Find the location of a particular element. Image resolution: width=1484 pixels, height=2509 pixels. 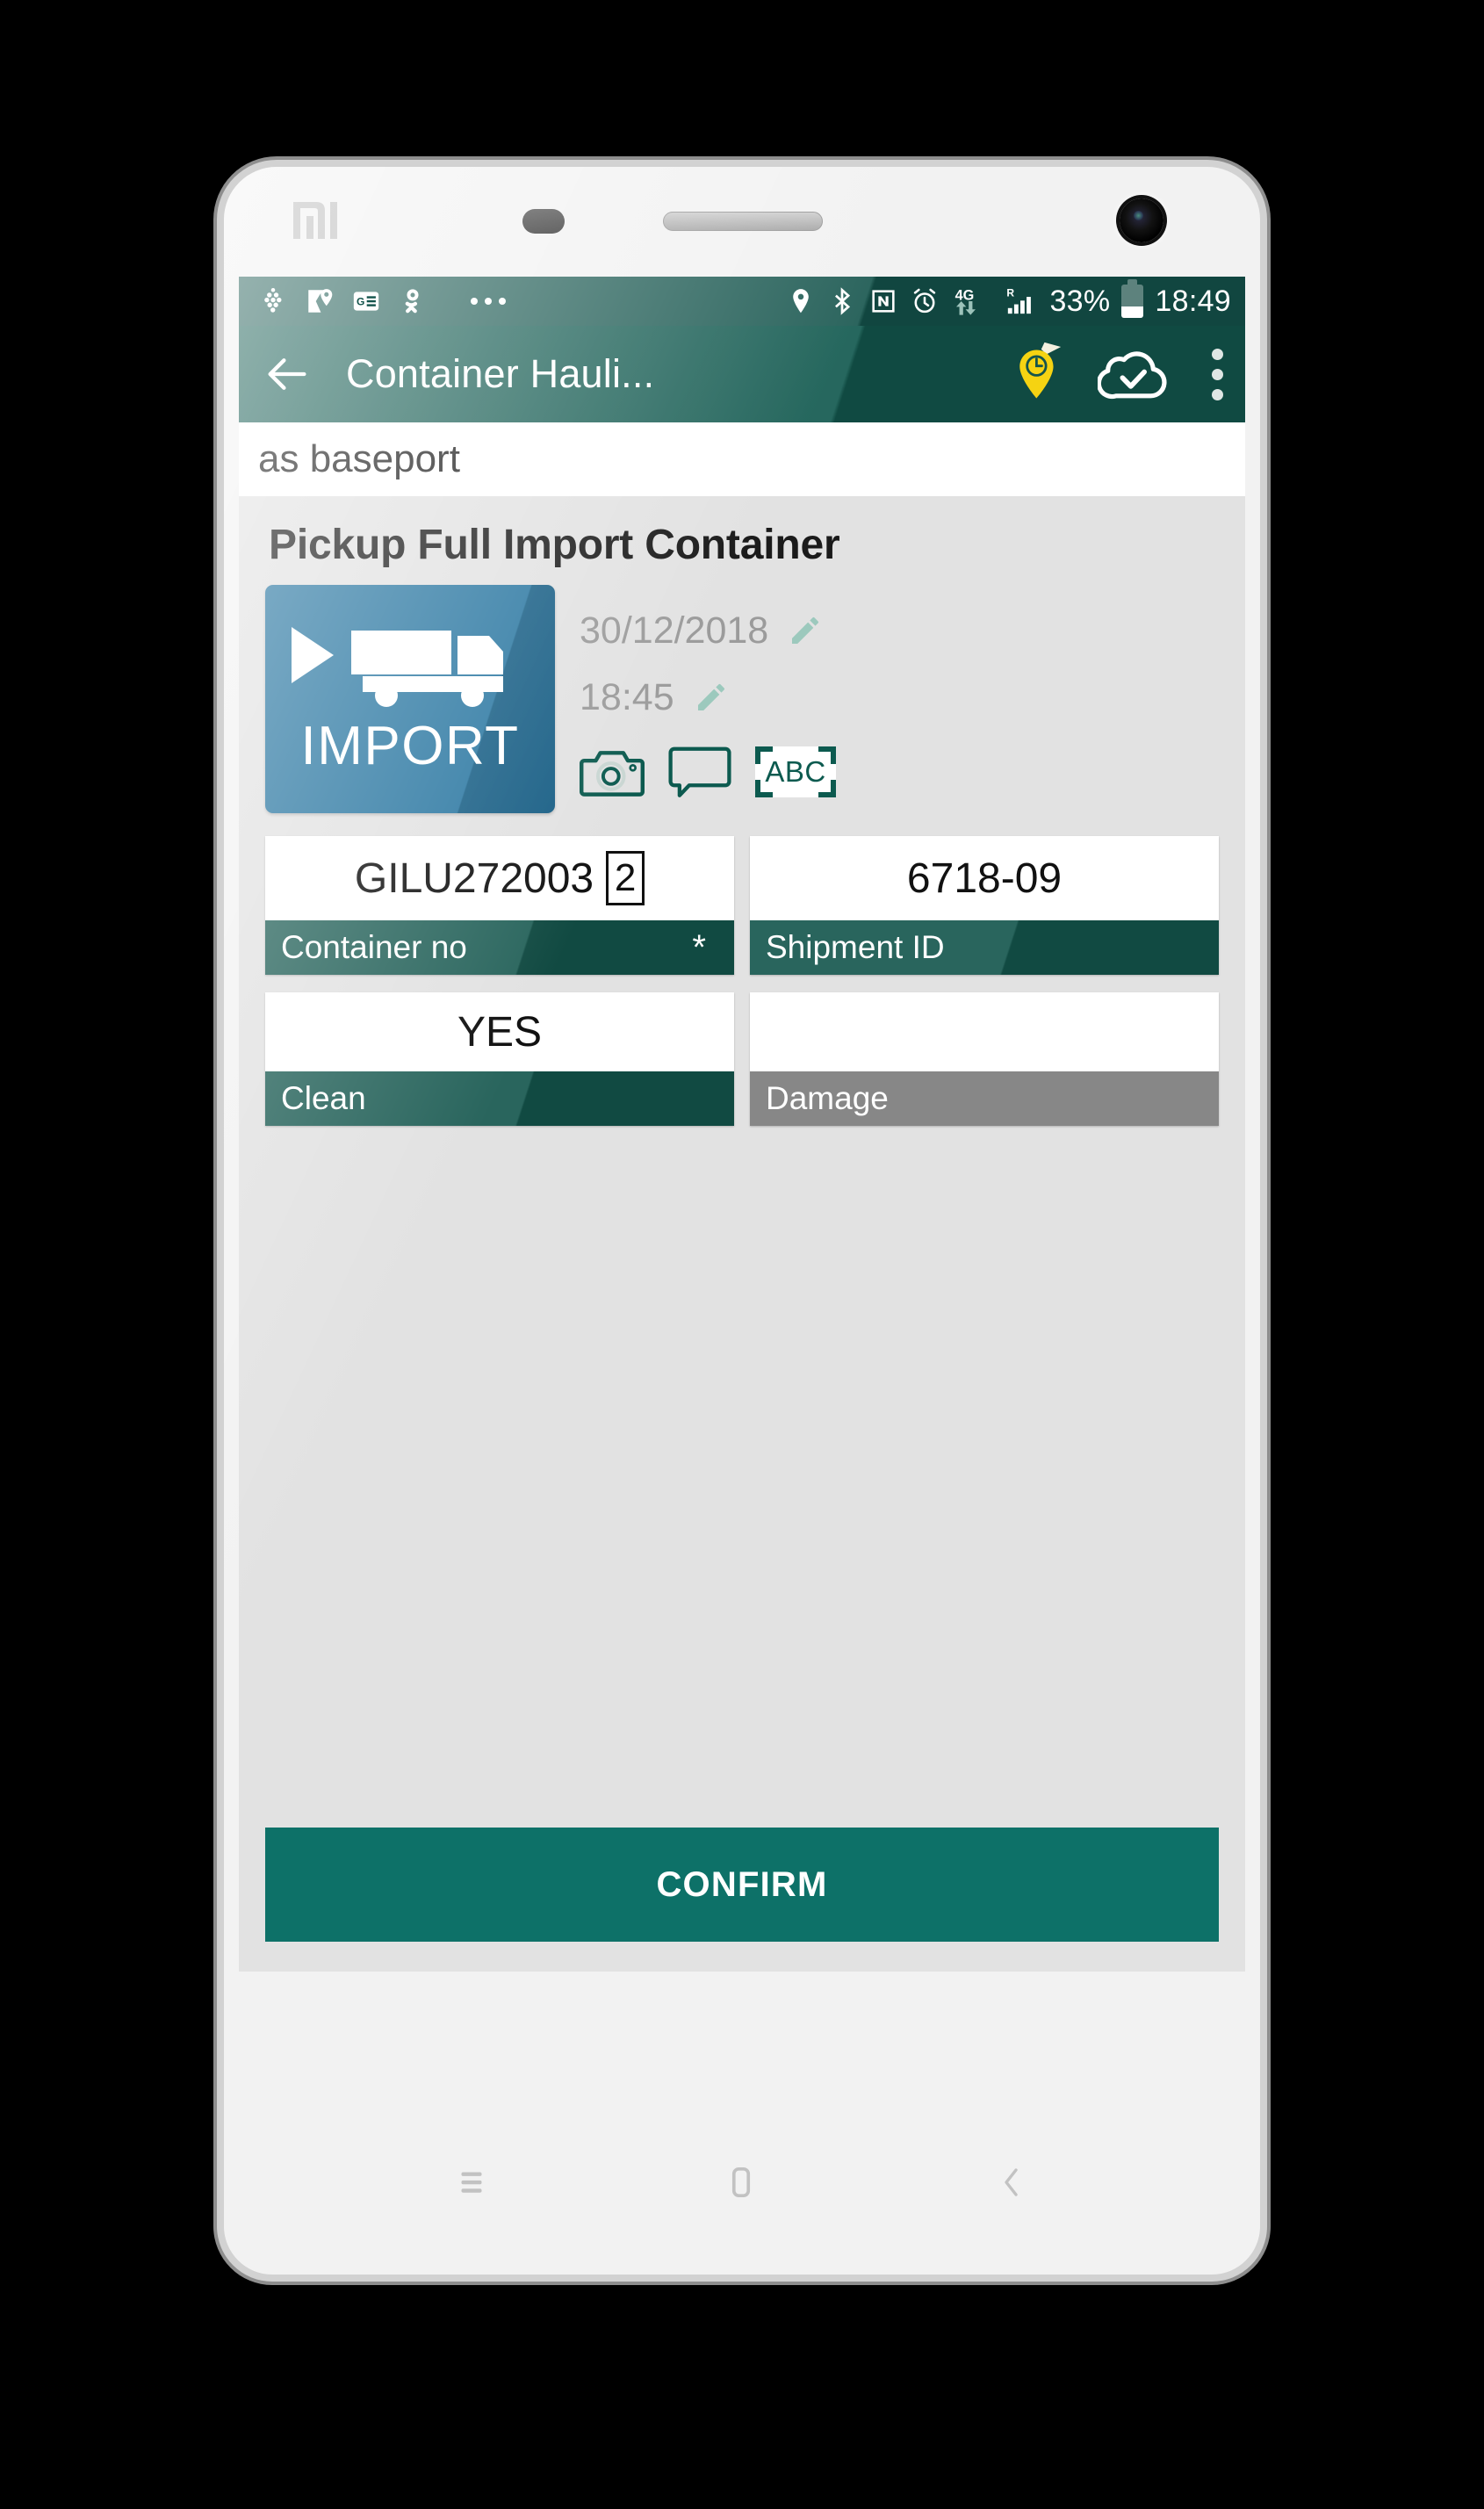

truck-import-icon is located at coordinates (397, 667).